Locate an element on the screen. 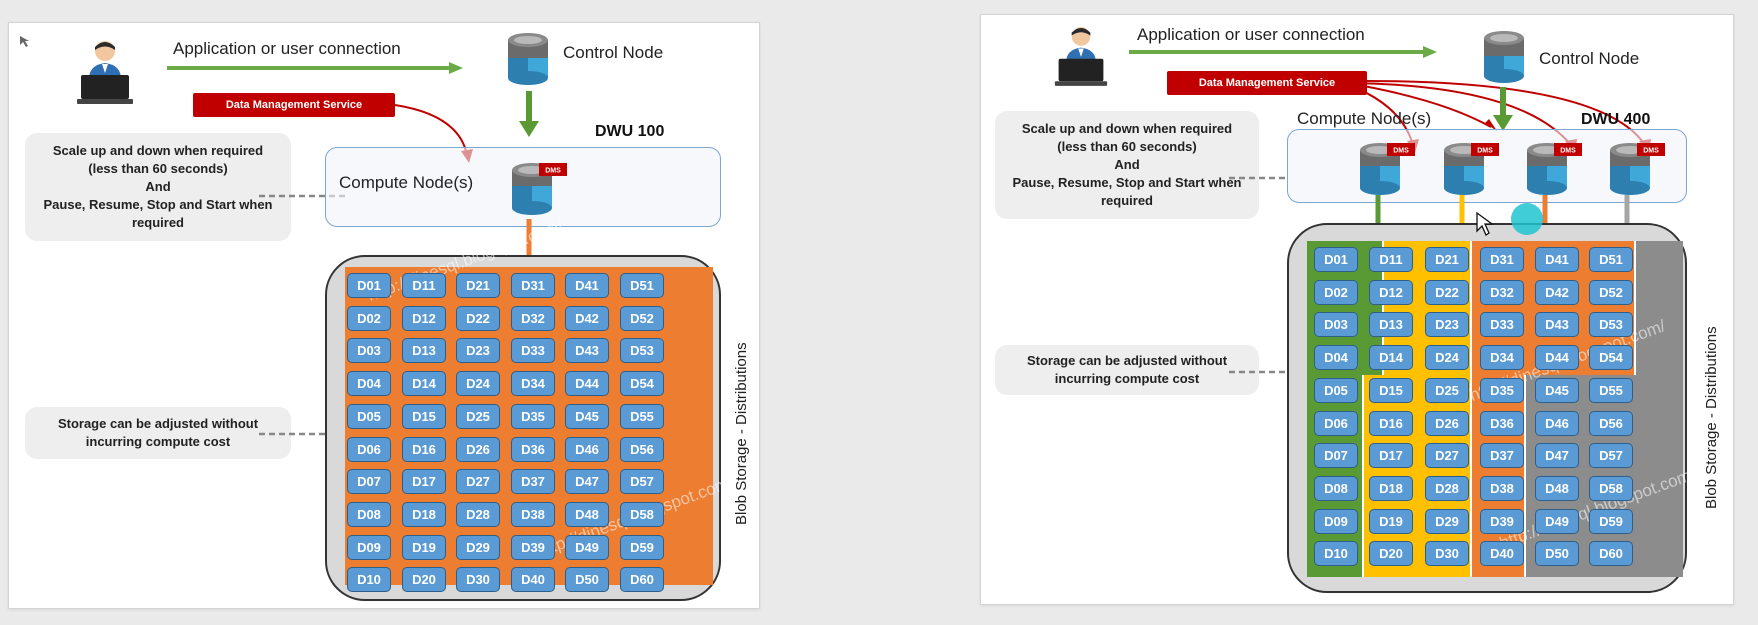 This screenshot has width=1758, height=625. distribution-d53: D53 is located at coordinates (642, 351).